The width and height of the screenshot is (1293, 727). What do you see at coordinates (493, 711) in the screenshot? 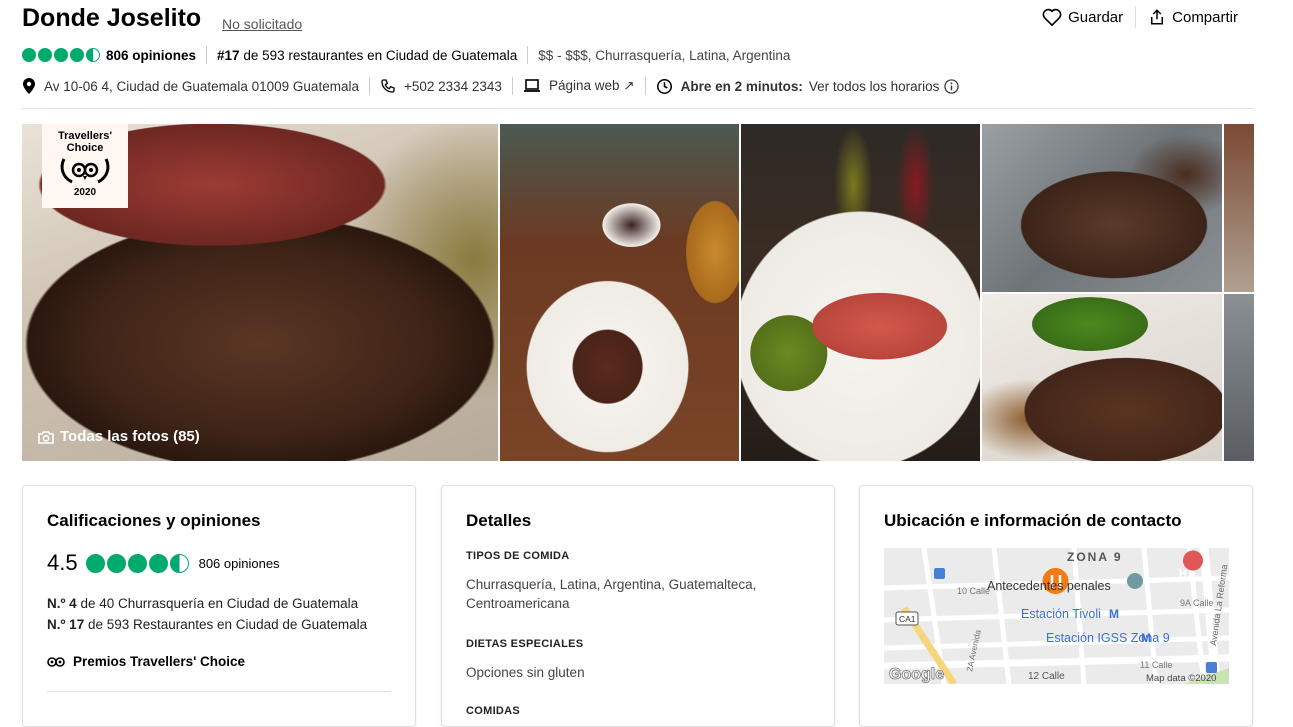
I see `meals-label: COMIDAS` at bounding box center [493, 711].